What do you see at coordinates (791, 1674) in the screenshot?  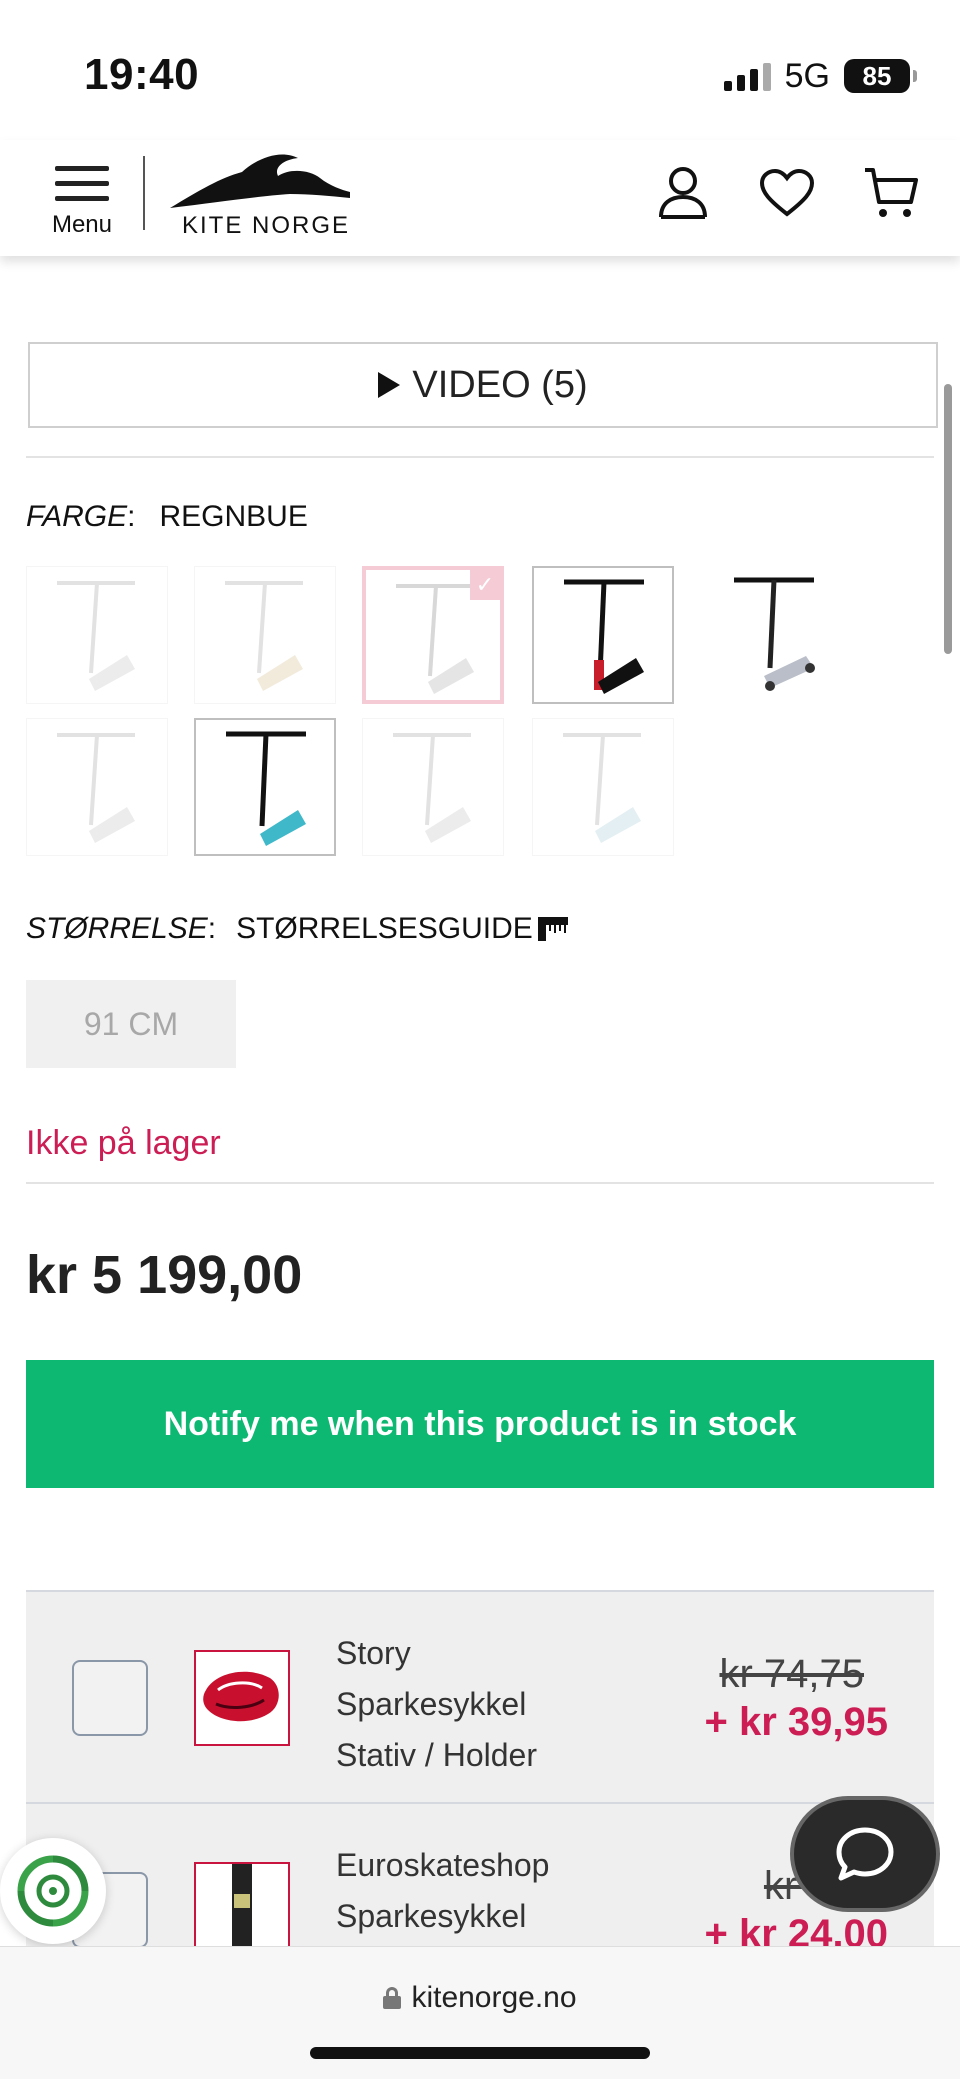 I see `upsell-old-price: kr 74,75` at bounding box center [791, 1674].